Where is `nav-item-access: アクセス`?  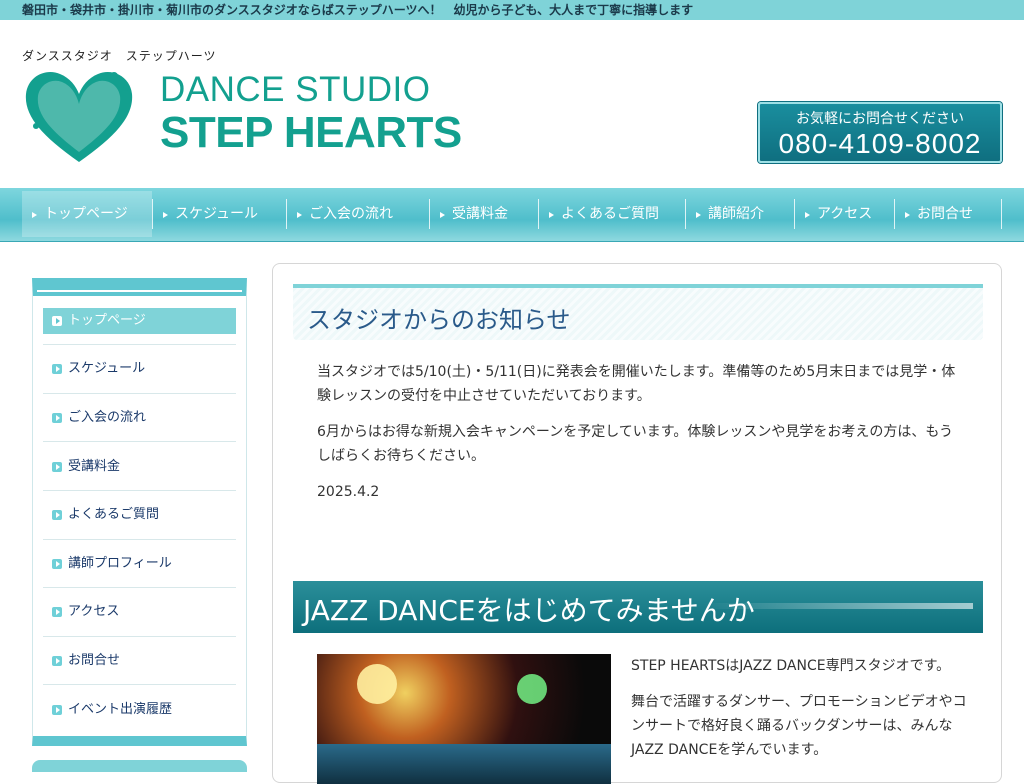
nav-item-access: アクセス is located at coordinates (844, 214).